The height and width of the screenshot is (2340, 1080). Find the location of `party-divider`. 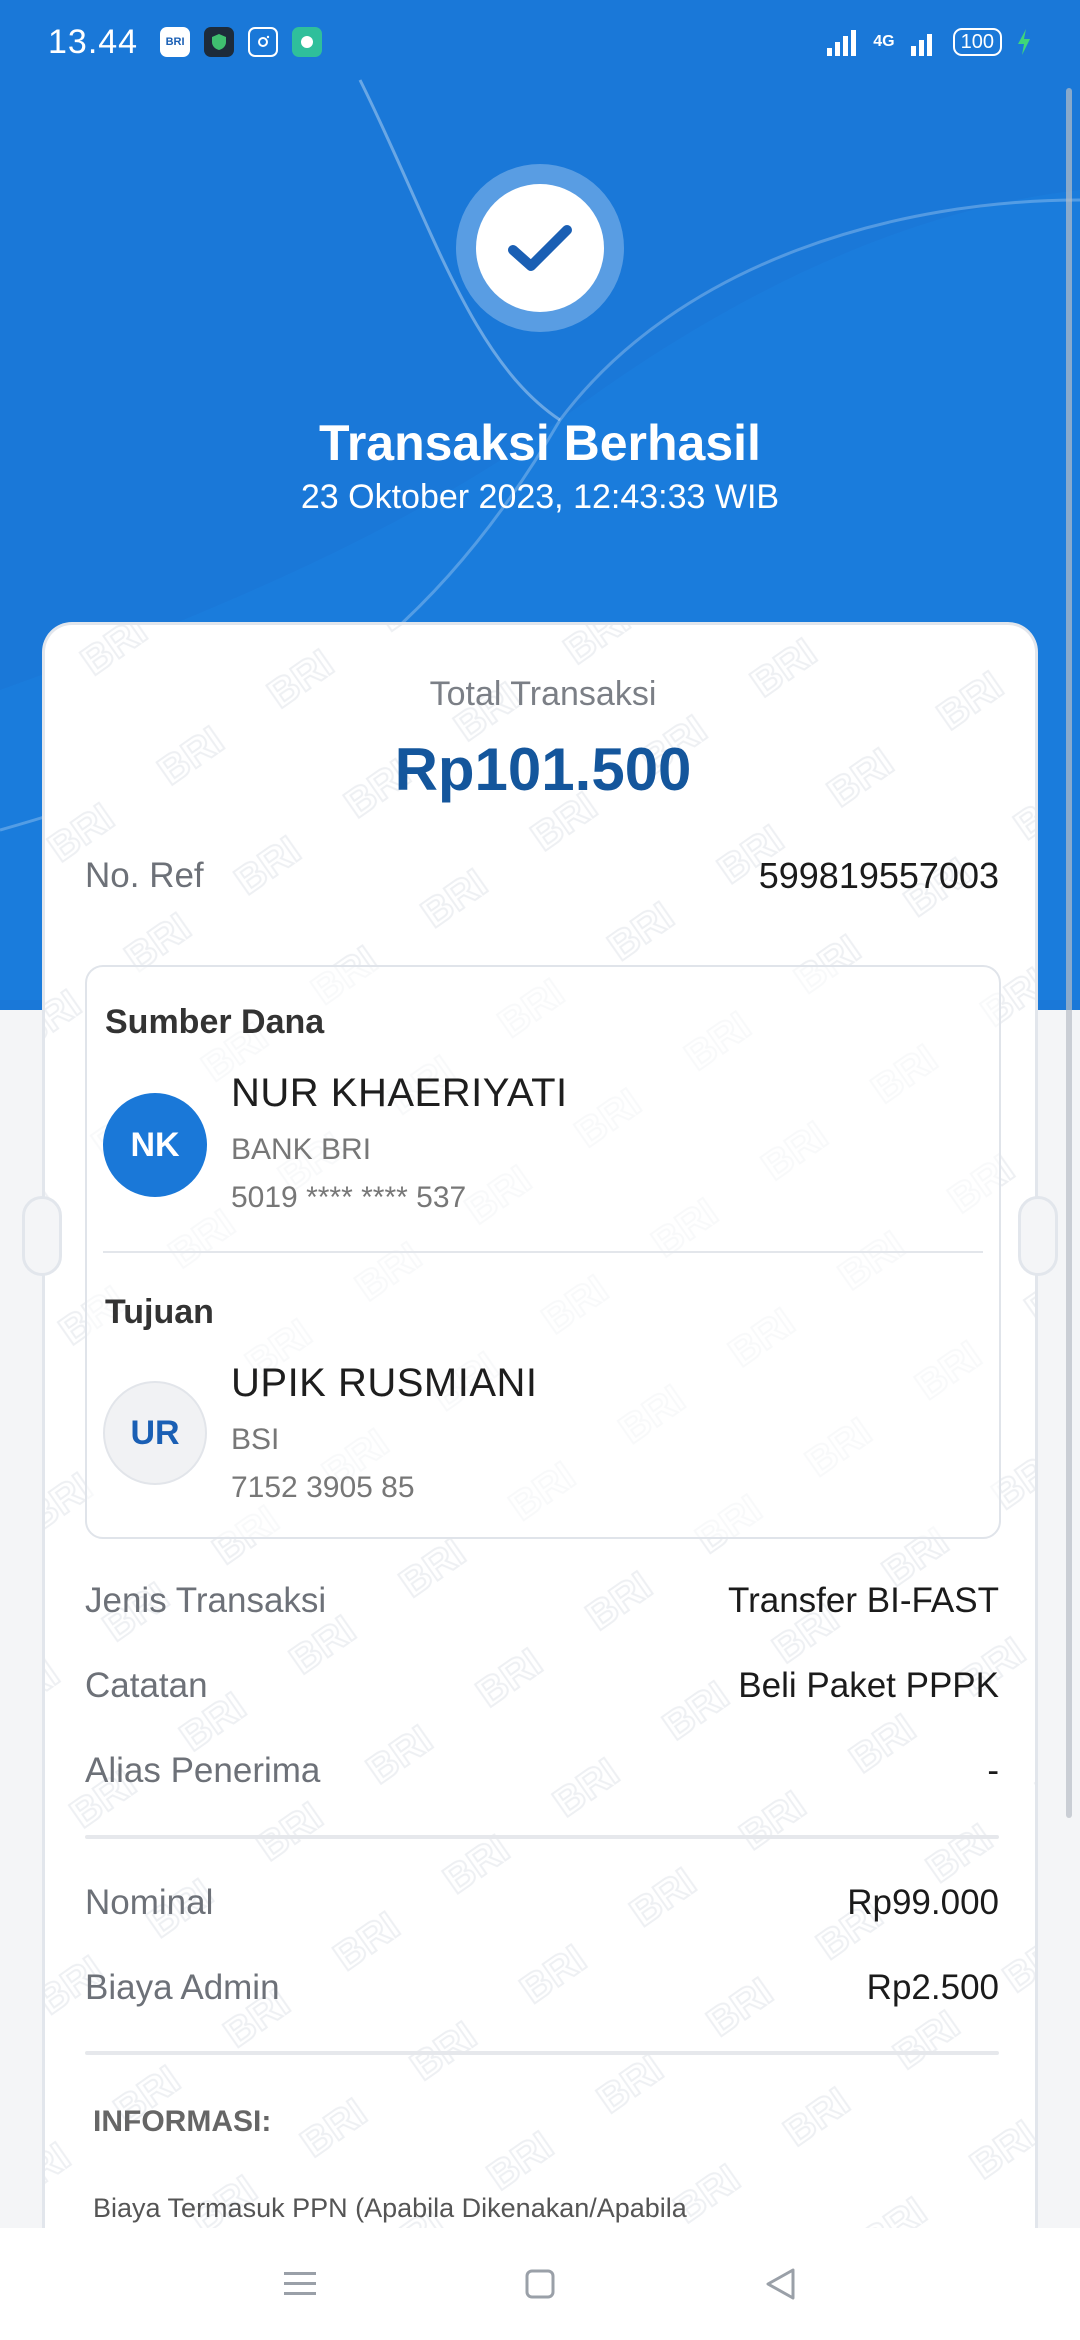

party-divider is located at coordinates (543, 1252).